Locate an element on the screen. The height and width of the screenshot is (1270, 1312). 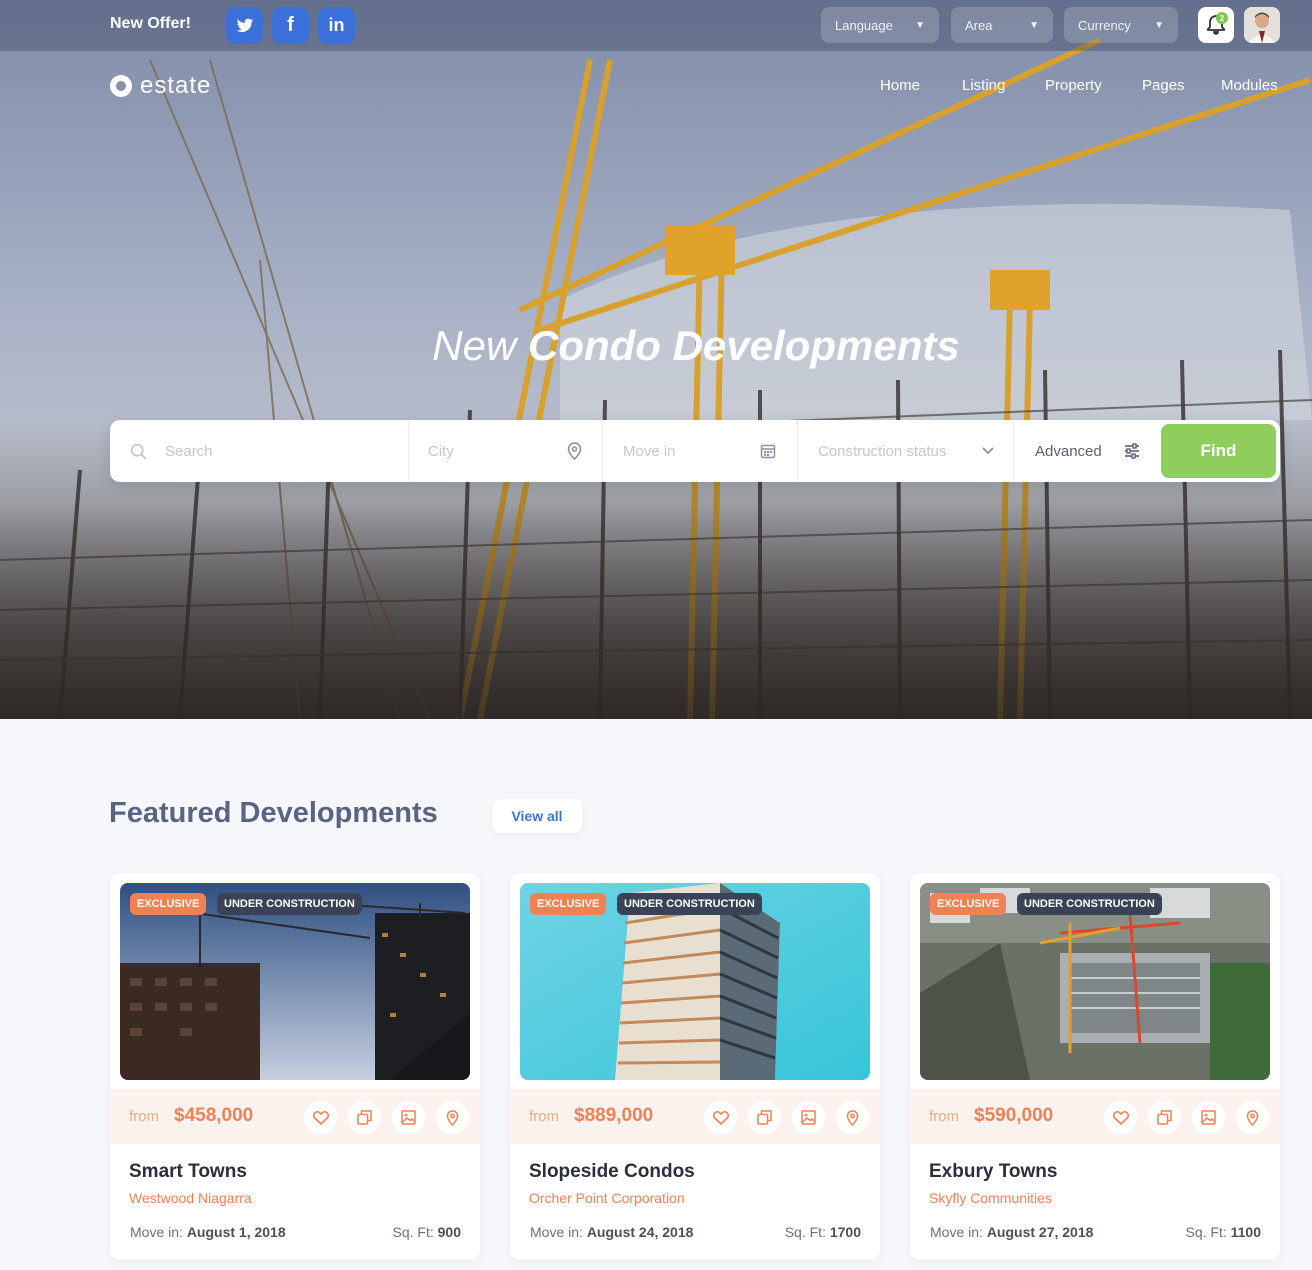
sqft-value: 1700 is located at coordinates (845, 1232).